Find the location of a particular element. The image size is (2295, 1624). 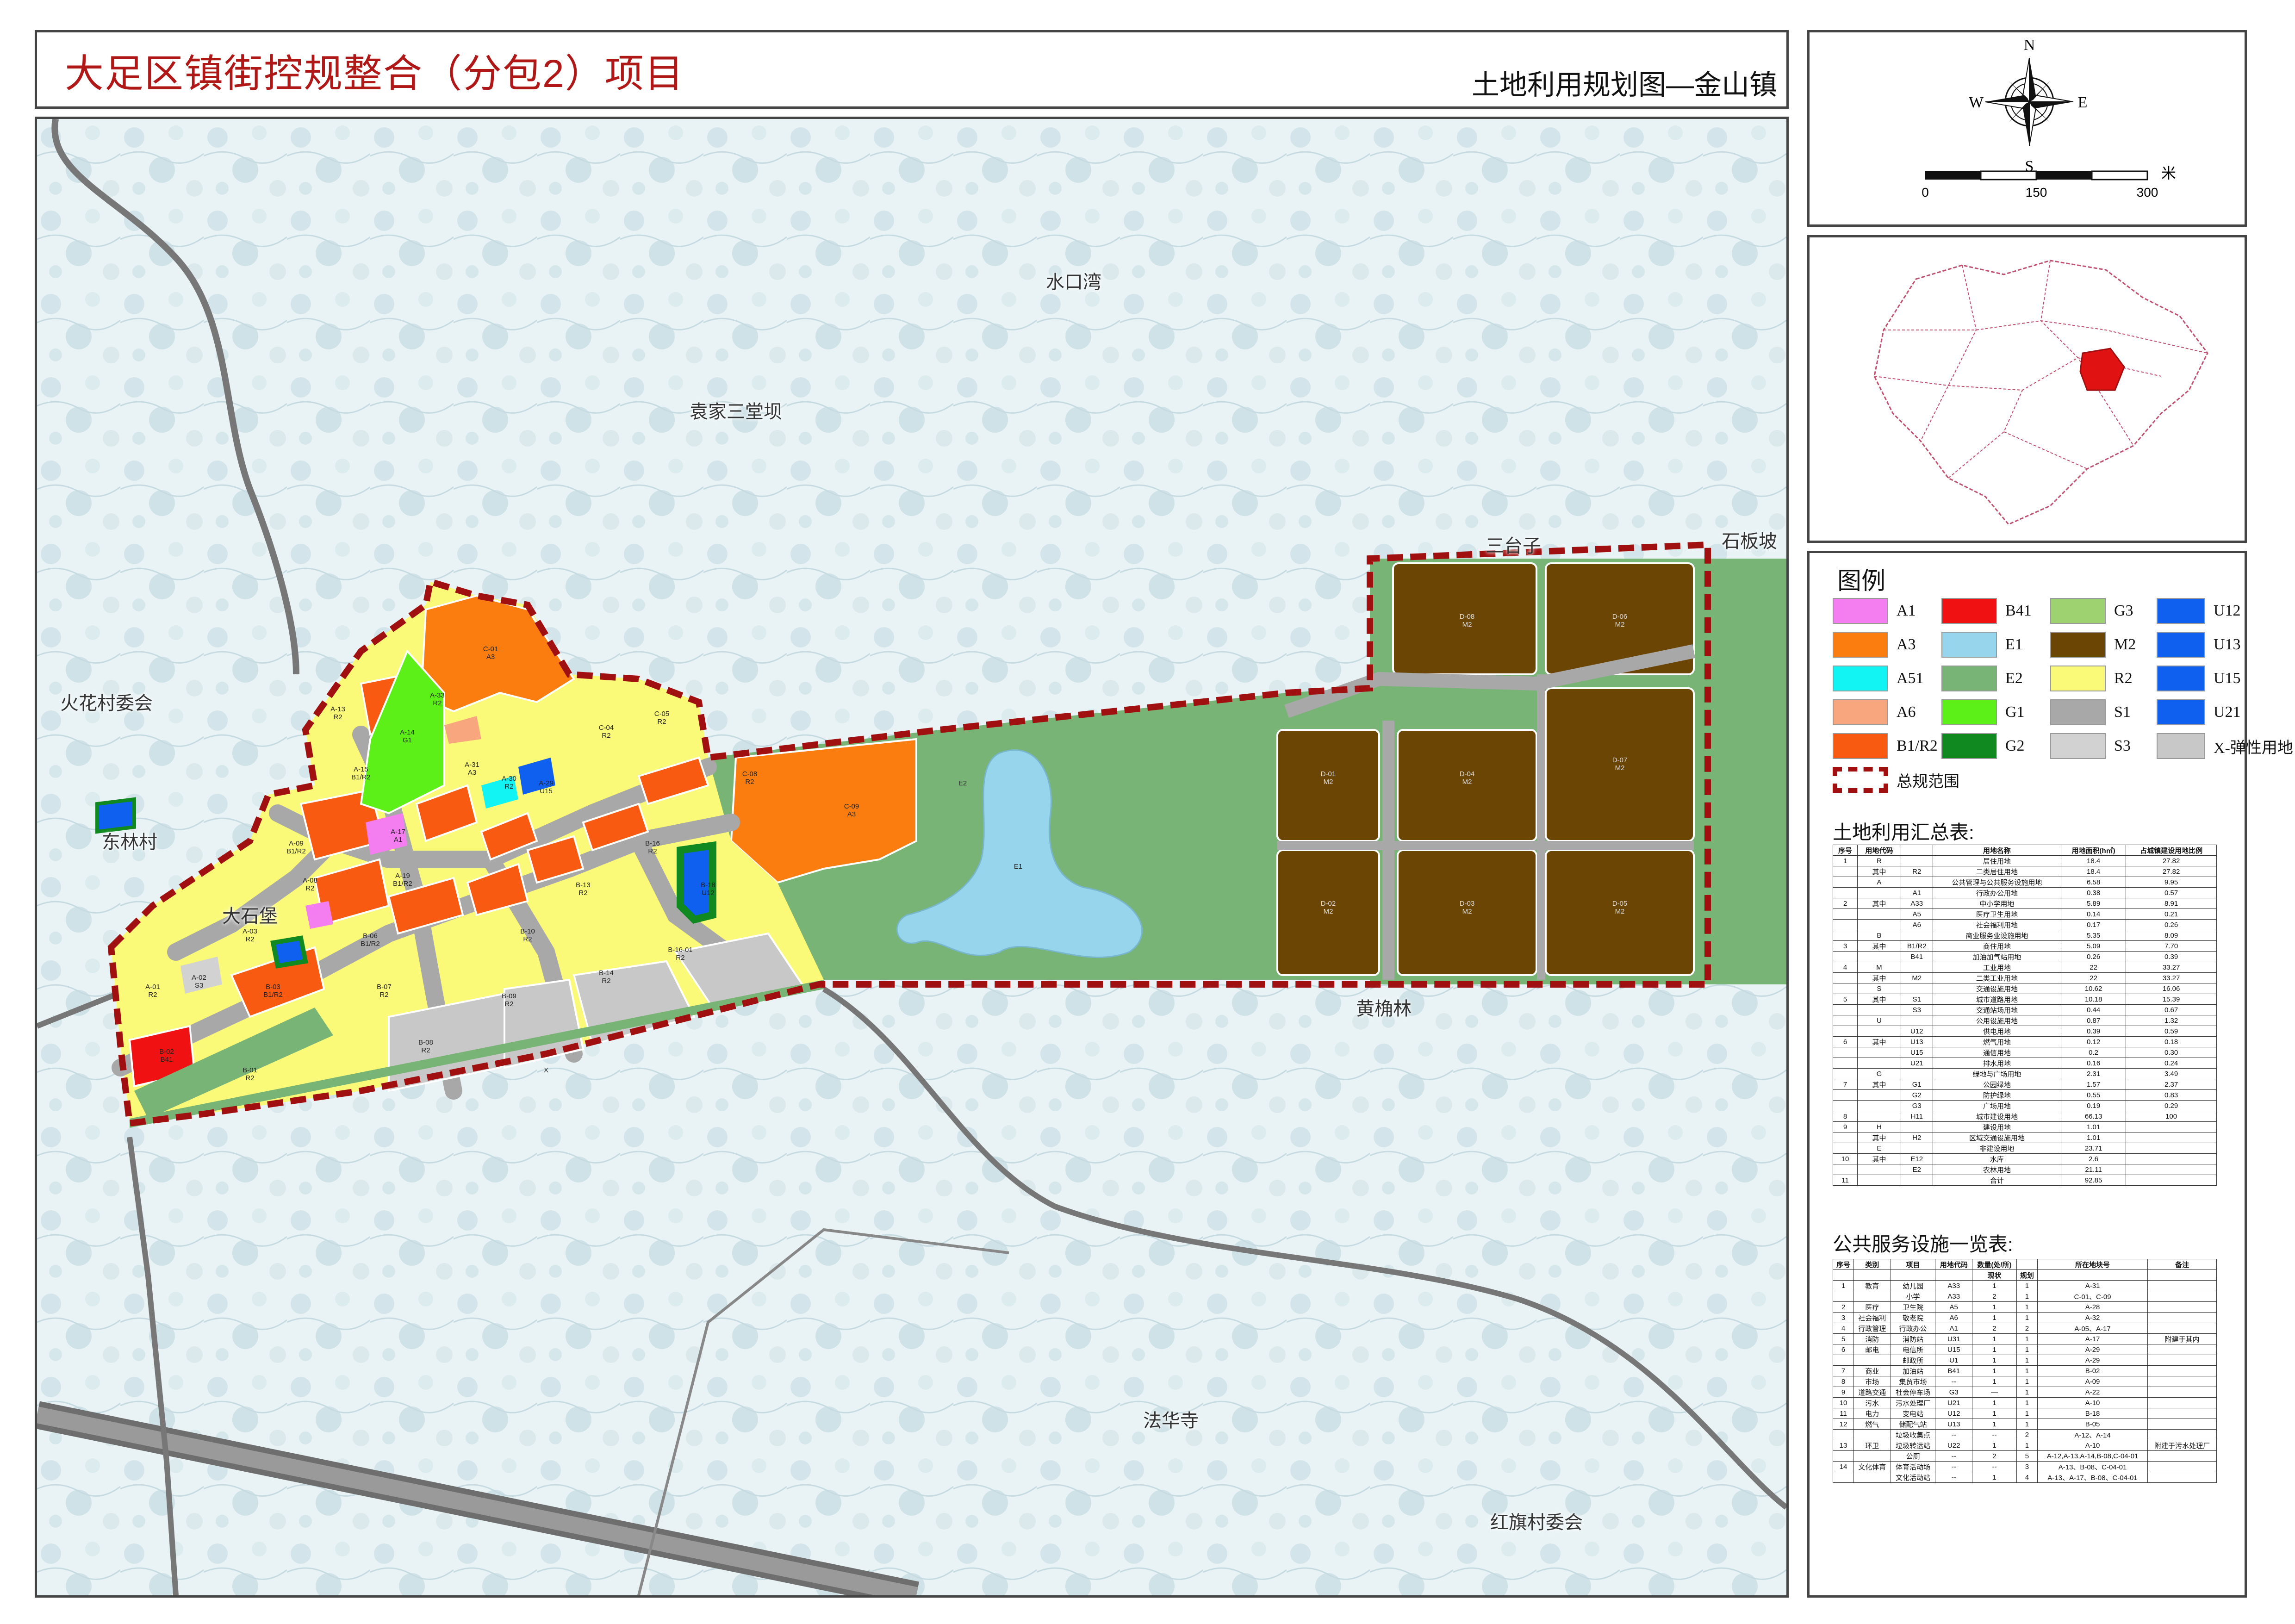

parcel-id-label: D-01 is located at coordinates (1328, 774).